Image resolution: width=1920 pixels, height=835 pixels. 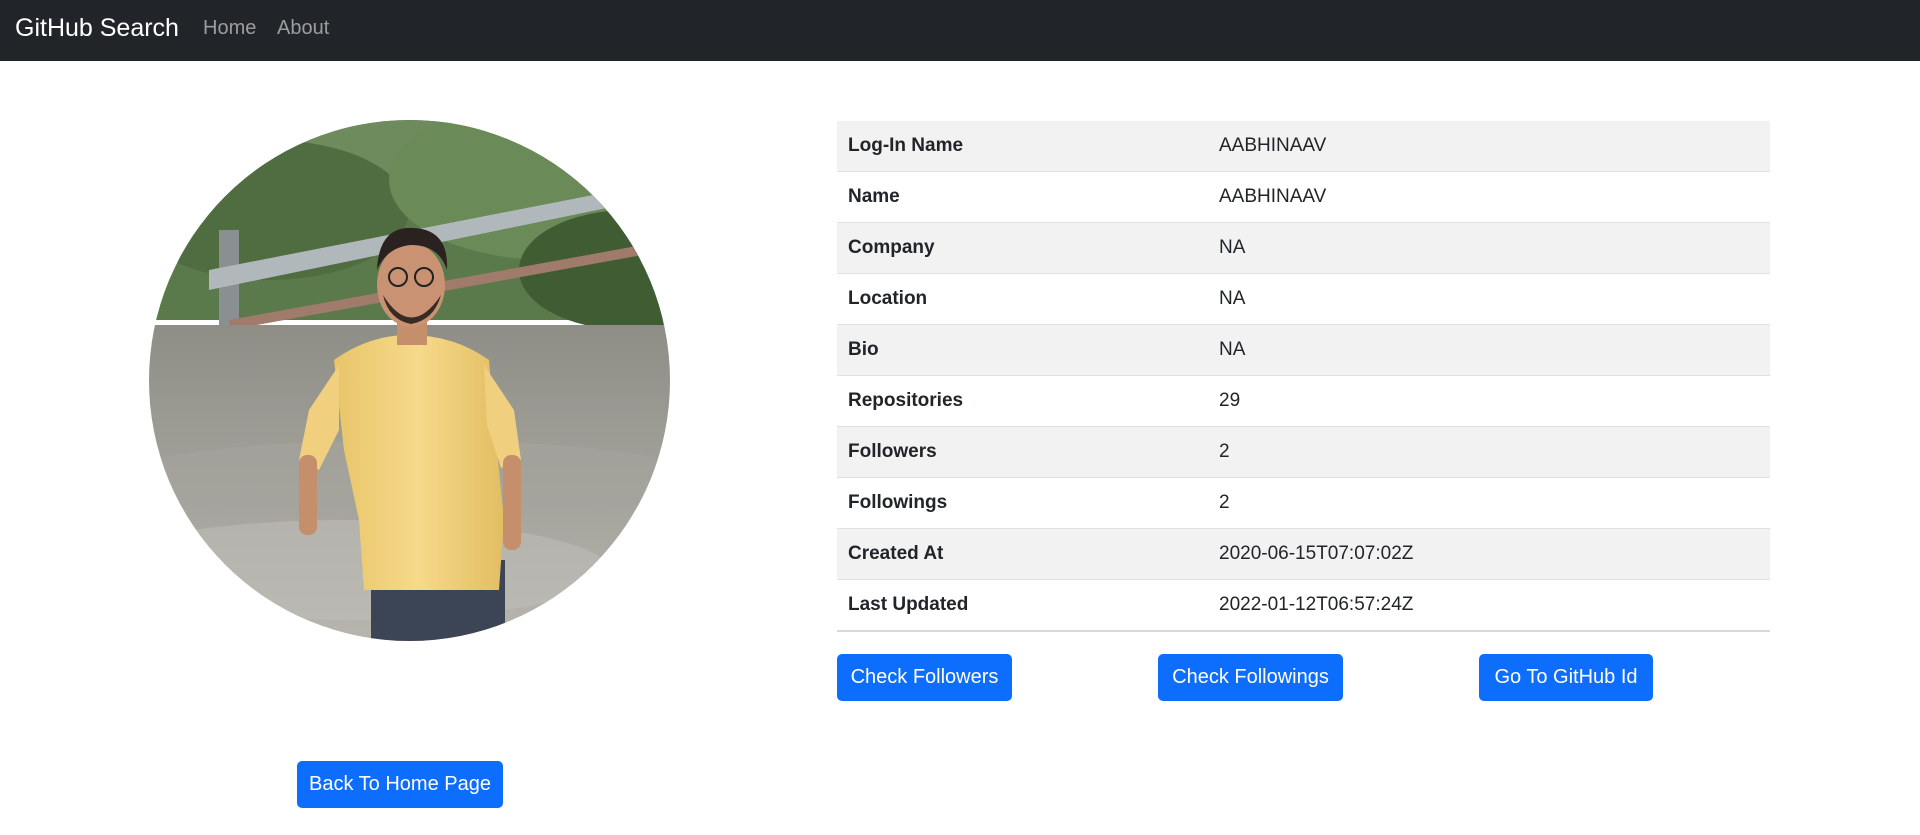 I want to click on table-row: Repositories 29, so click(x=1303, y=401).